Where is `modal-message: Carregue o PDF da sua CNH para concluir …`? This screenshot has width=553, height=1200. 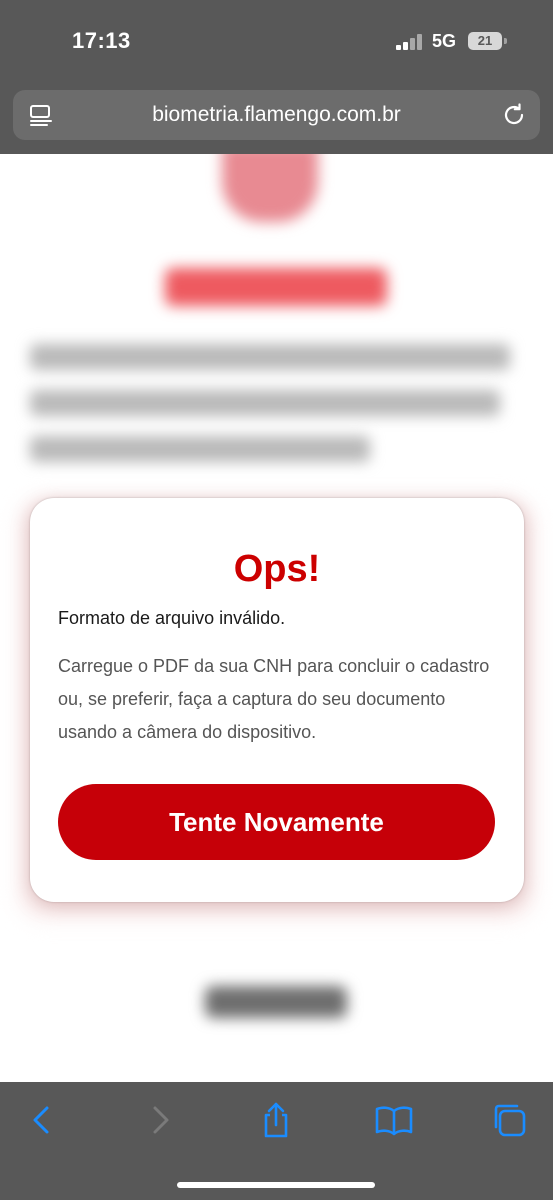 modal-message: Carregue o PDF da sua CNH para concluir … is located at coordinates (274, 699).